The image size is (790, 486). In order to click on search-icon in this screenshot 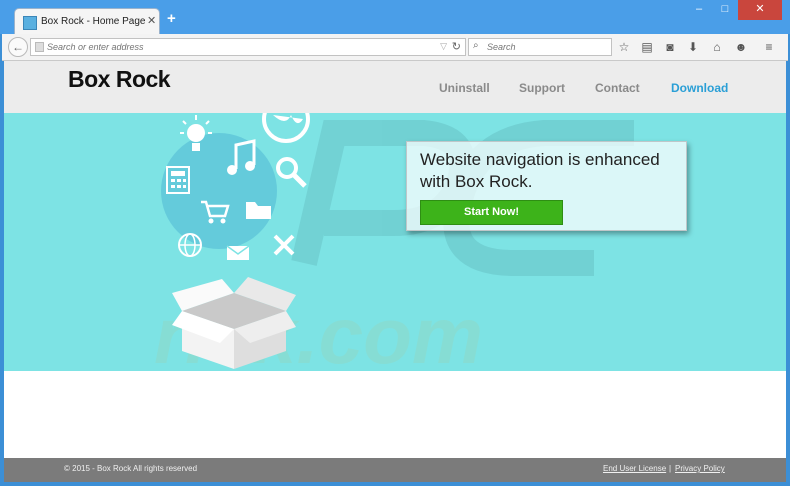, I will do `click(291, 172)`.